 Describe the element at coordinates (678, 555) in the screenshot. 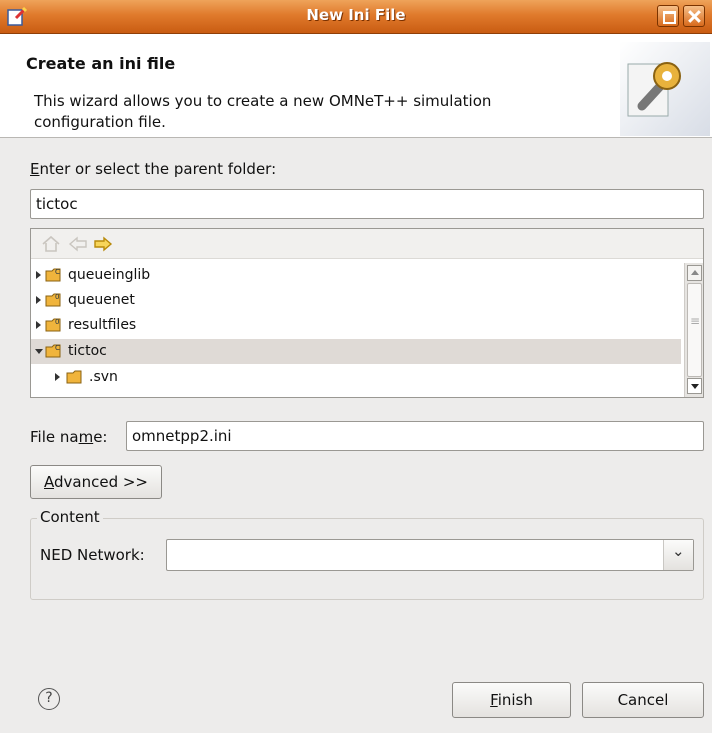

I see `dropdown-chevron-icon` at that location.